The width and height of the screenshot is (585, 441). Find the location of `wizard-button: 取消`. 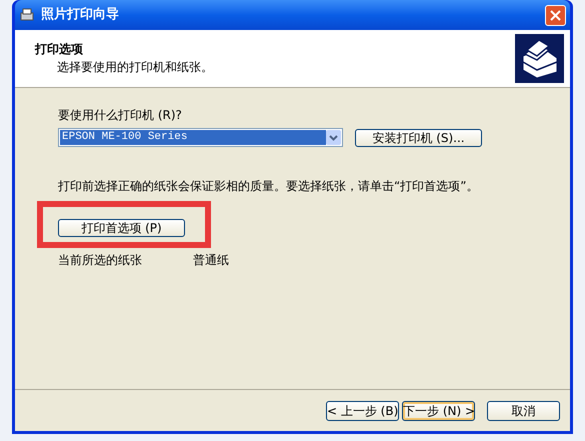

wizard-button: 取消 is located at coordinates (523, 410).